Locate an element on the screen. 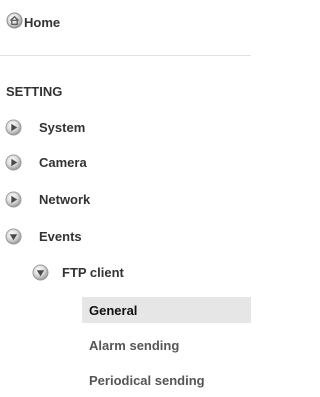 This screenshot has width=320, height=397. sub-item-label: Alarm sending is located at coordinates (134, 345).